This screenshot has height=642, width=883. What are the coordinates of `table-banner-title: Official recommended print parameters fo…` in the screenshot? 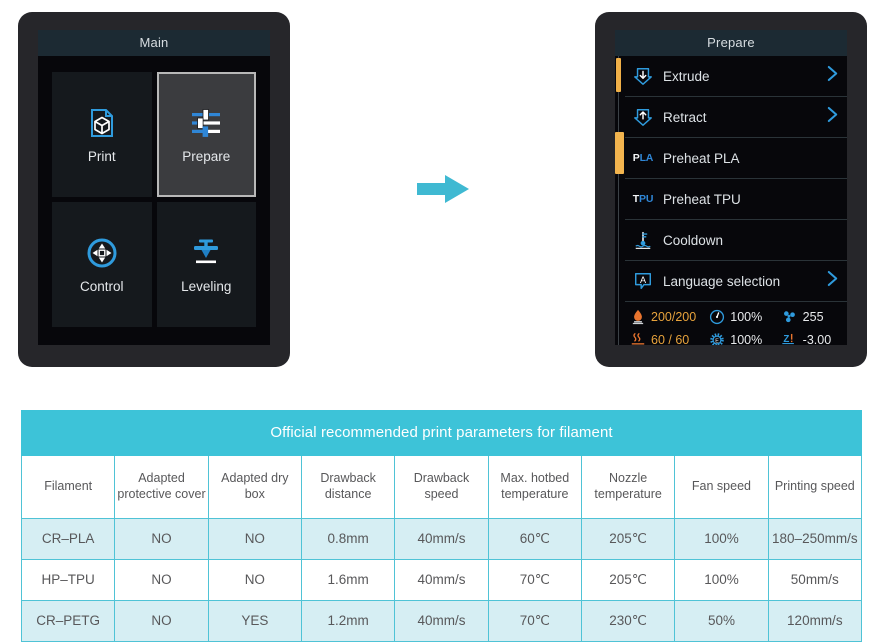 It's located at (441, 433).